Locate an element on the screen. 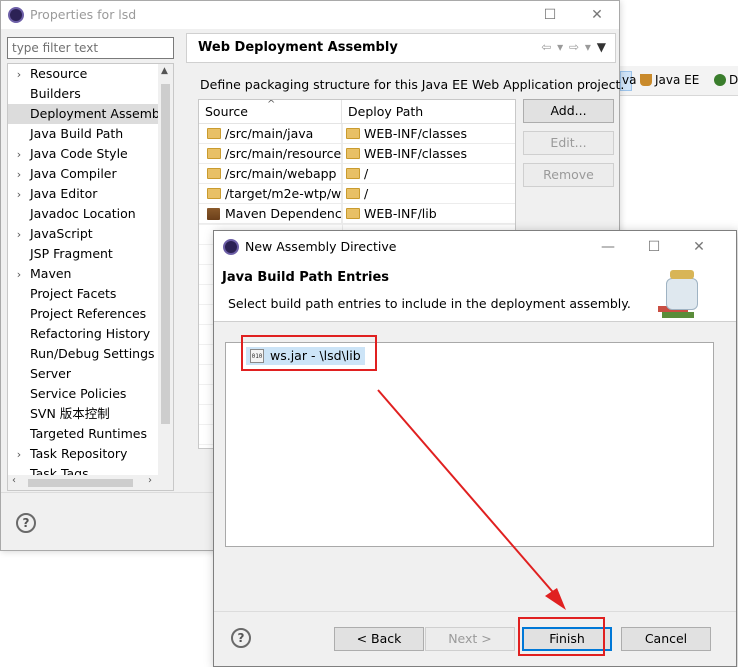  tree-item-label: Builders is located at coordinates (55, 93).